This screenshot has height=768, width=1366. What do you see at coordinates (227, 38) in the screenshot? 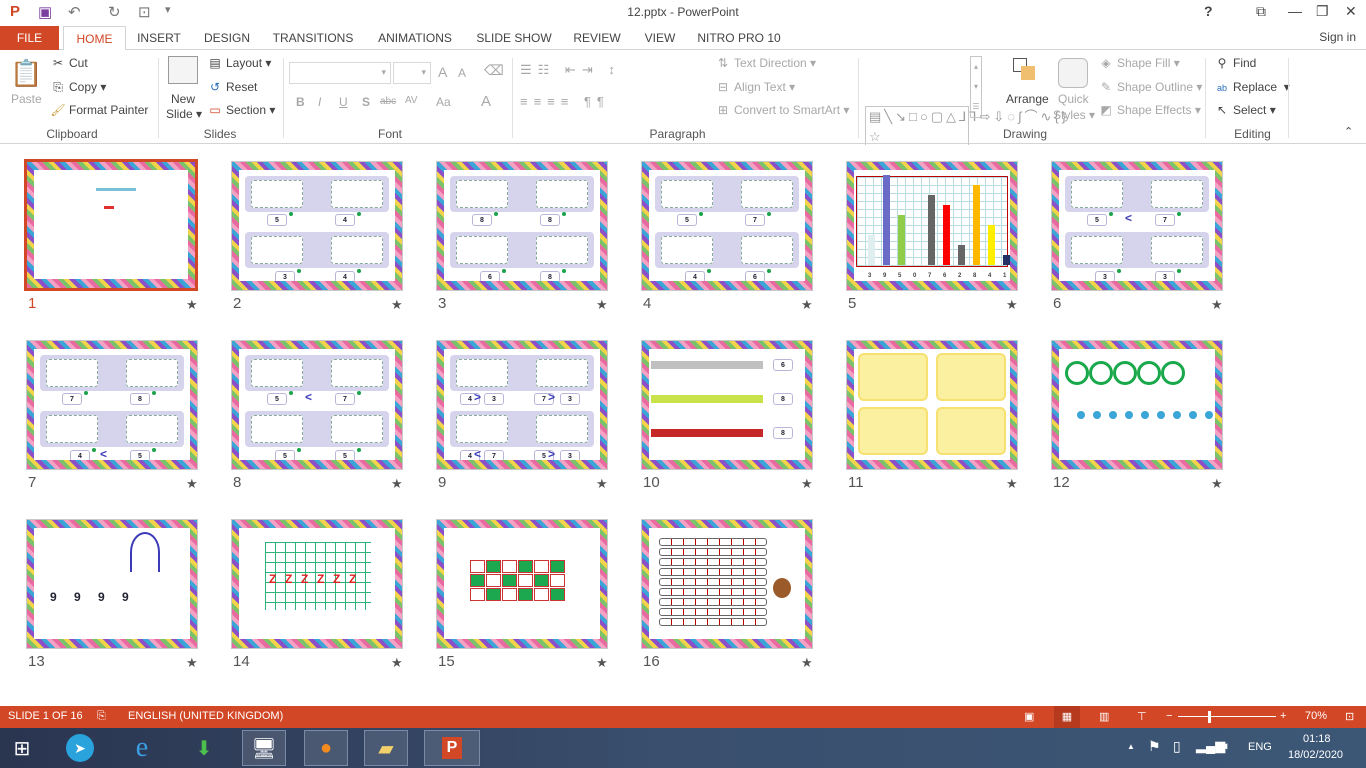
I see `tab-design: DESIGN` at bounding box center [227, 38].